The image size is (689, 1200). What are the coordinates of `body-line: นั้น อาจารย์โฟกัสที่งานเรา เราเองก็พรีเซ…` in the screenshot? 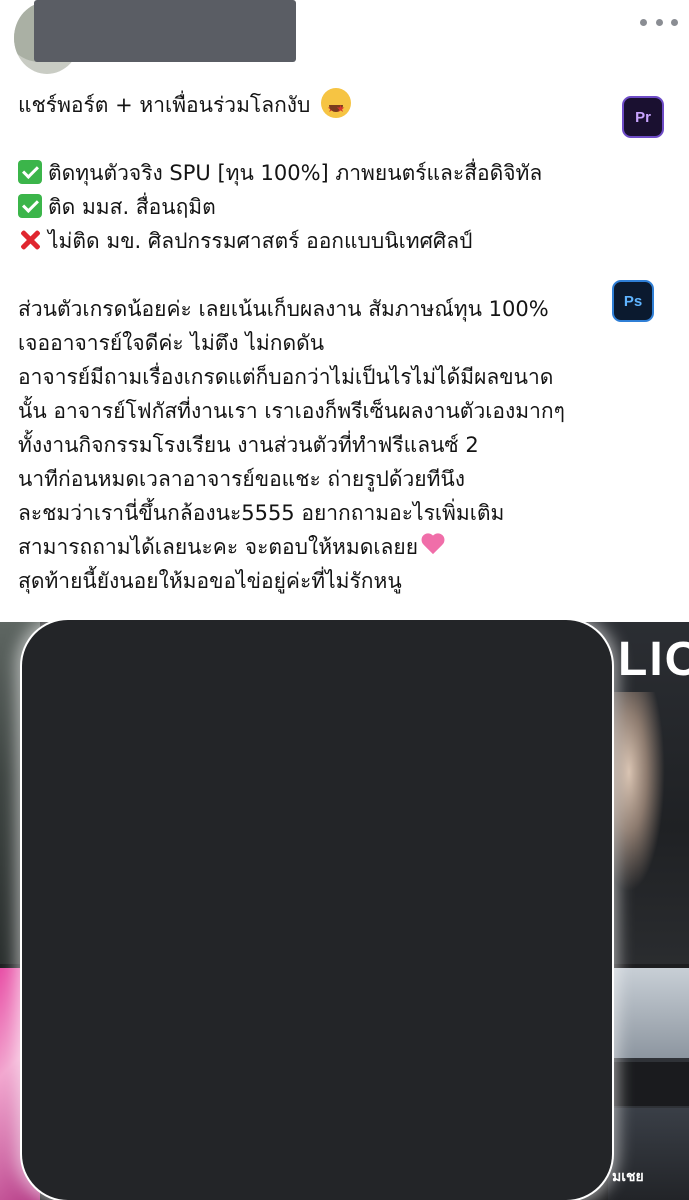 It's located at (291, 411).